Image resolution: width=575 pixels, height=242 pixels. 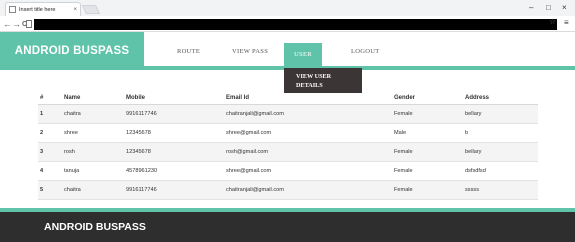 I want to click on column-header-gender: Gender, so click(x=427, y=98).